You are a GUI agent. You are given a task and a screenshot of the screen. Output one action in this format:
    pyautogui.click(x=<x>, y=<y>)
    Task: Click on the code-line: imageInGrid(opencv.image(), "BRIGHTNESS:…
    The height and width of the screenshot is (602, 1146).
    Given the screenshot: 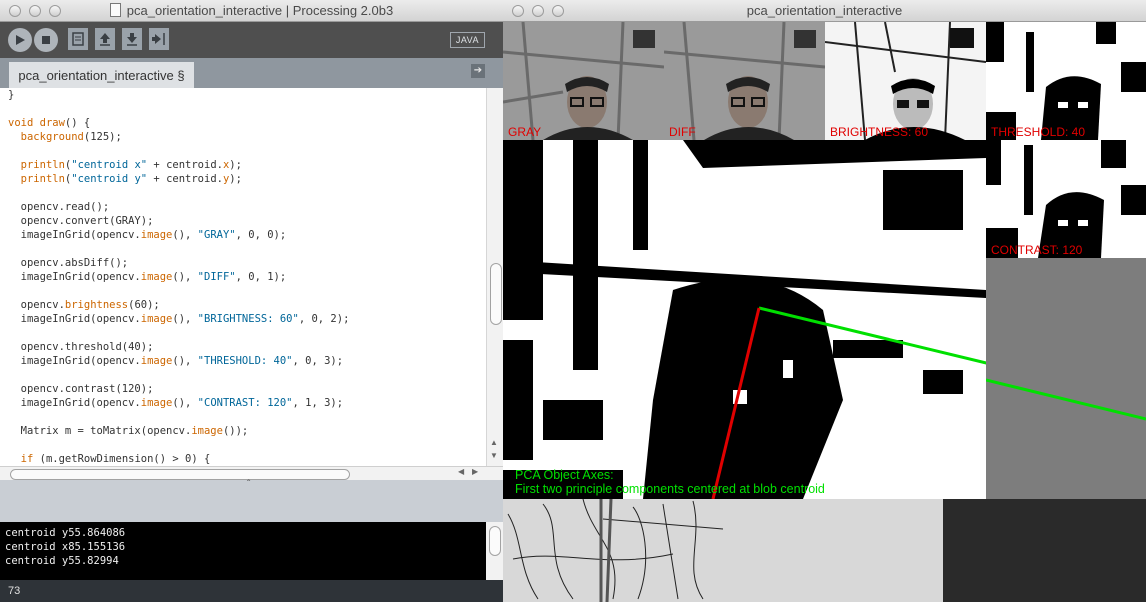 What is the action you would take?
    pyautogui.click(x=179, y=319)
    